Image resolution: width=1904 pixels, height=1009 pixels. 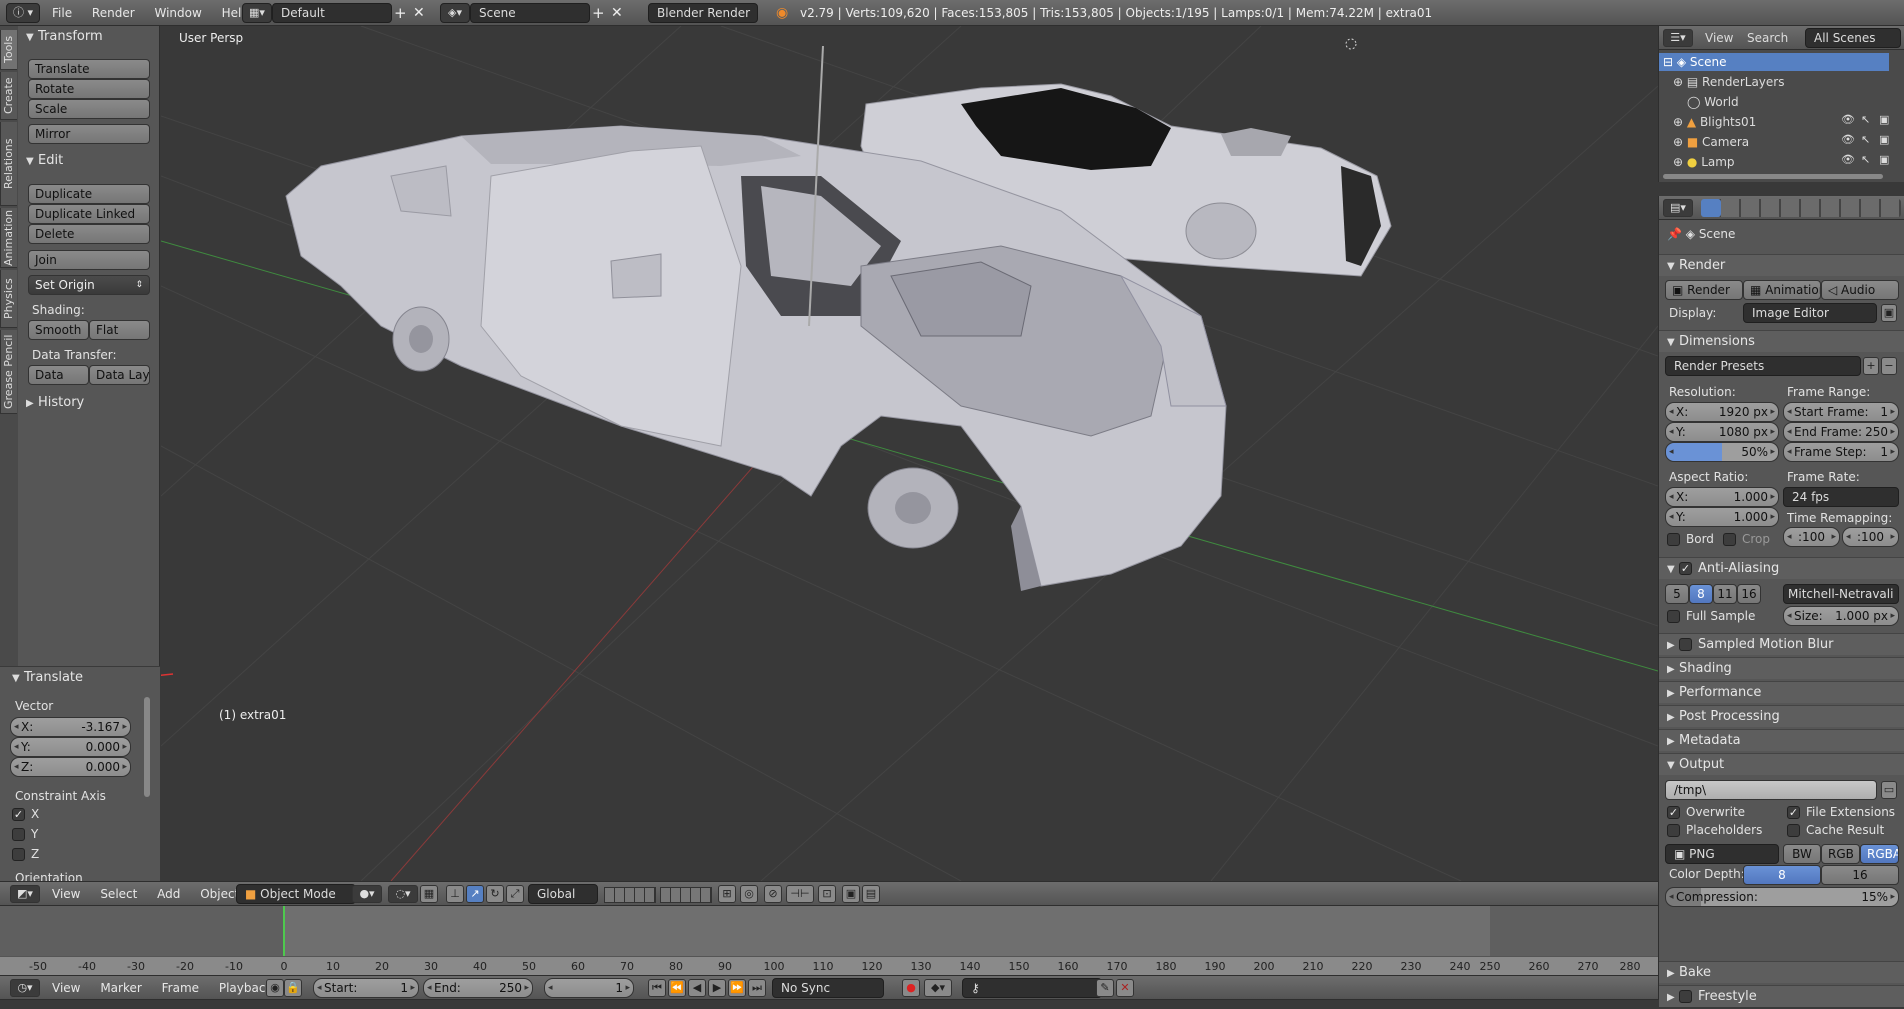 What do you see at coordinates (429, 894) in the screenshot?
I see `limit-selection-icon: ▦` at bounding box center [429, 894].